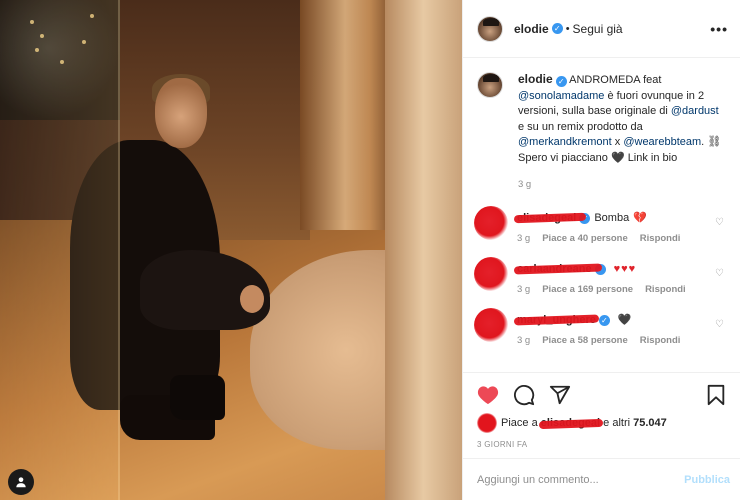 The height and width of the screenshot is (500, 740). I want to click on mention-link: @merkandkremont, so click(565, 142).